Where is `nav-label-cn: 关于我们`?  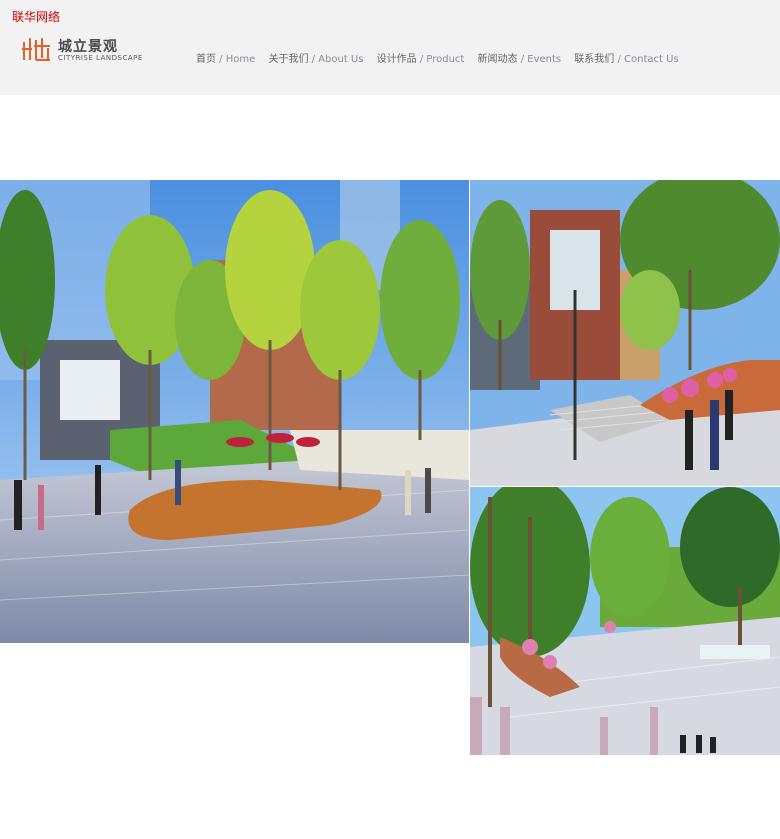 nav-label-cn: 关于我们 is located at coordinates (288, 59).